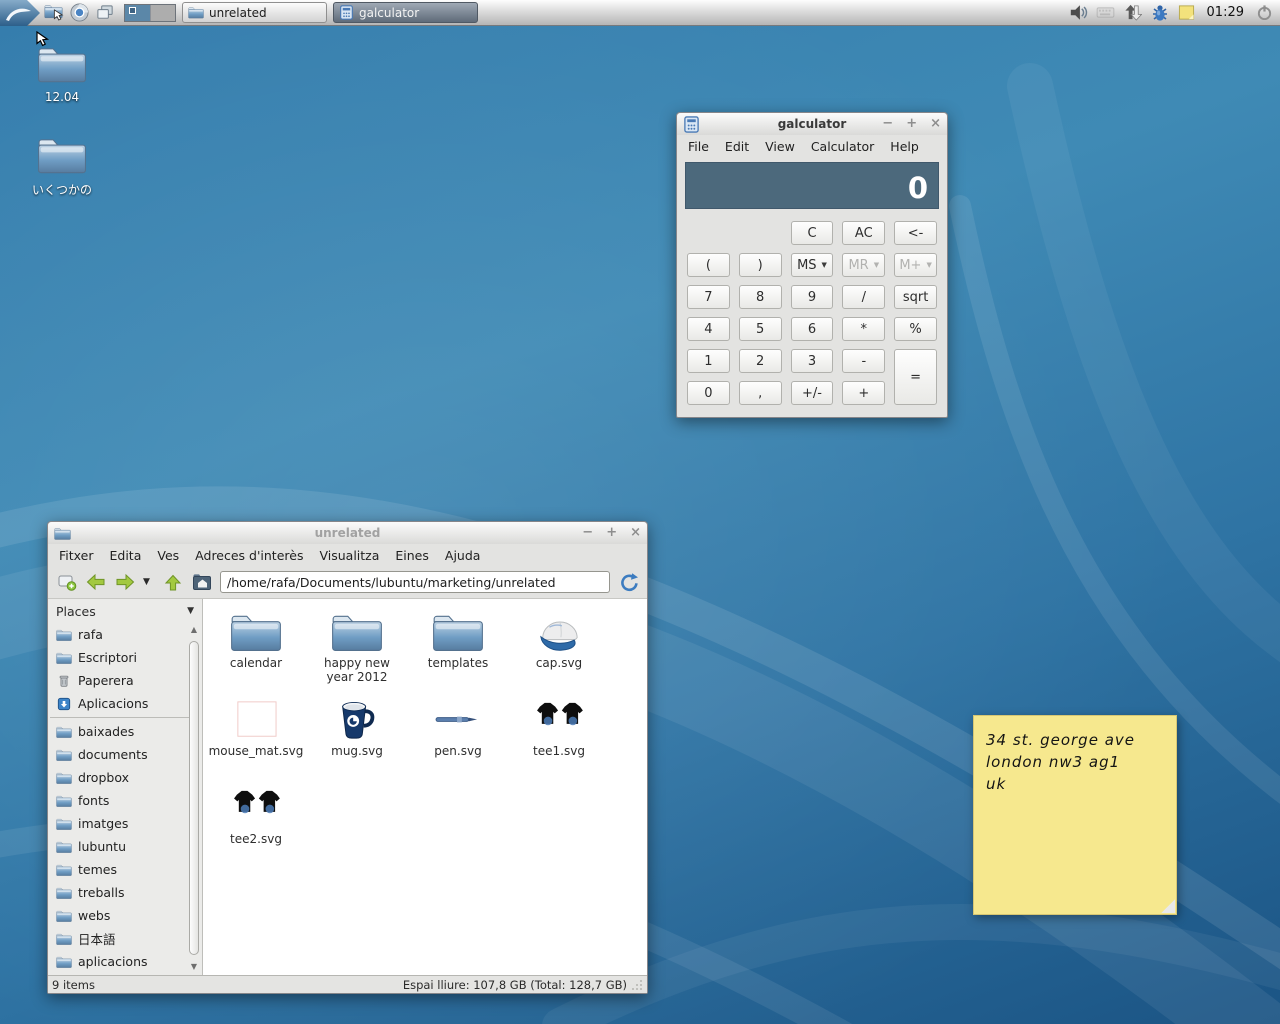 The image size is (1280, 1024). I want to click on menu-view: View, so click(780, 146).